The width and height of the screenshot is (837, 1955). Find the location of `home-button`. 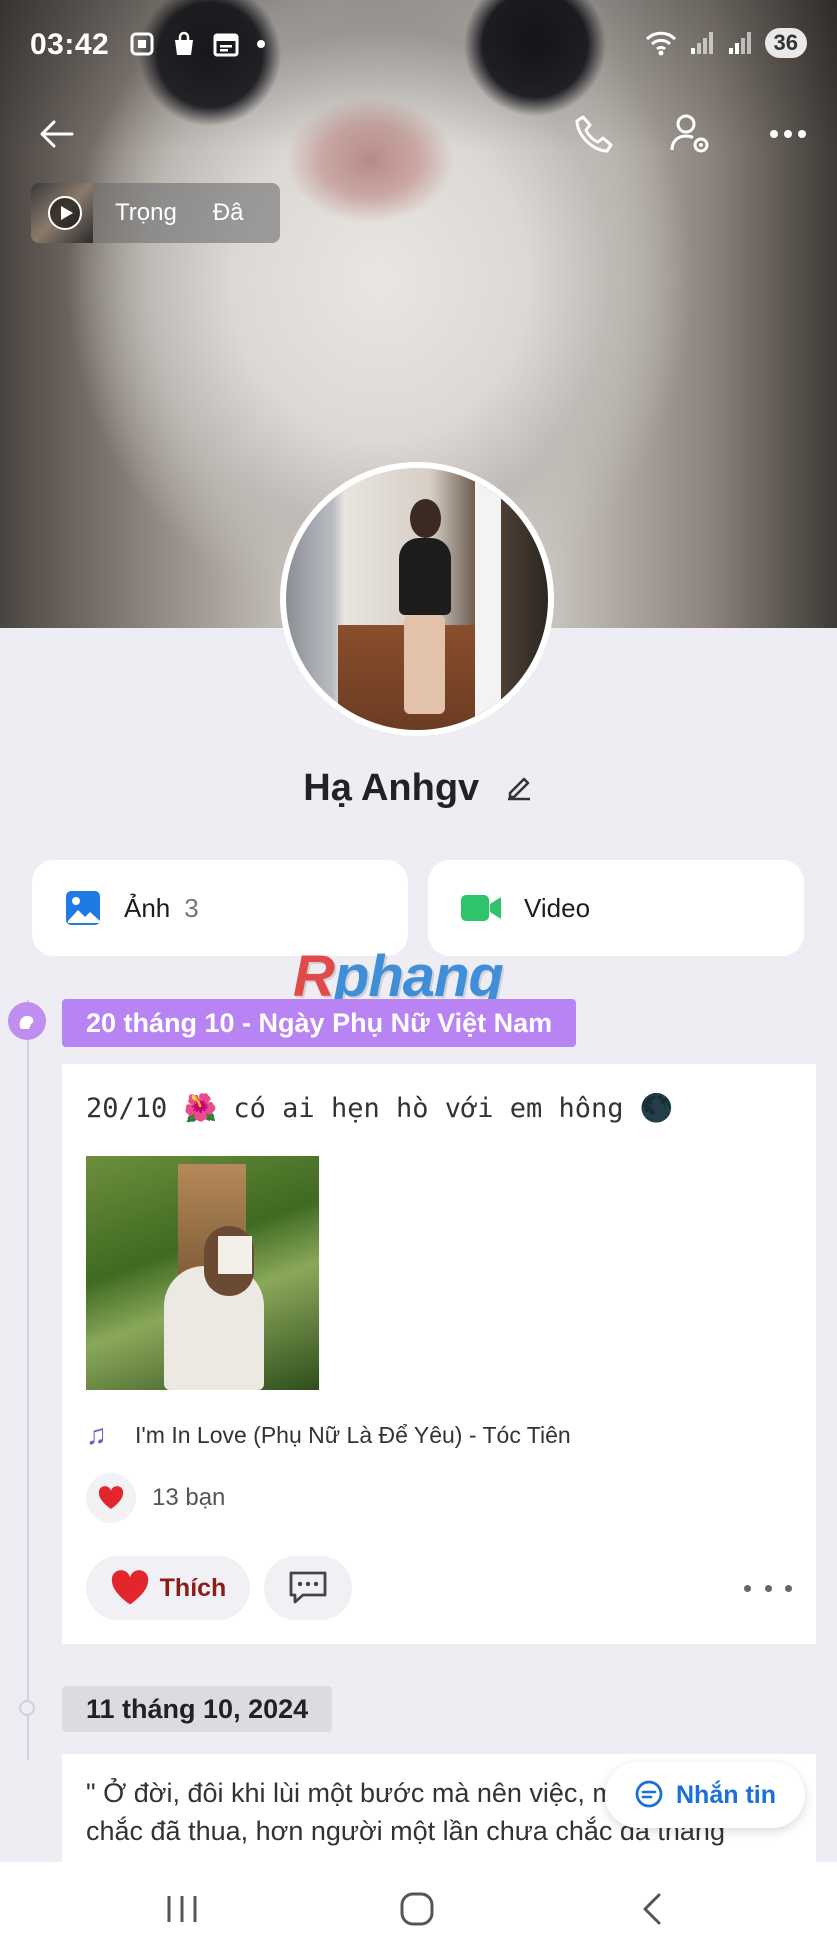

home-button is located at coordinates (417, 1909).